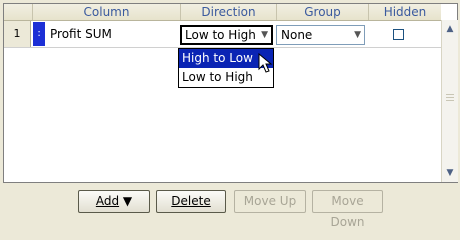 Image resolution: width=460 pixels, height=240 pixels. Describe the element at coordinates (450, 98) in the screenshot. I see `scrollbar-grip` at that location.